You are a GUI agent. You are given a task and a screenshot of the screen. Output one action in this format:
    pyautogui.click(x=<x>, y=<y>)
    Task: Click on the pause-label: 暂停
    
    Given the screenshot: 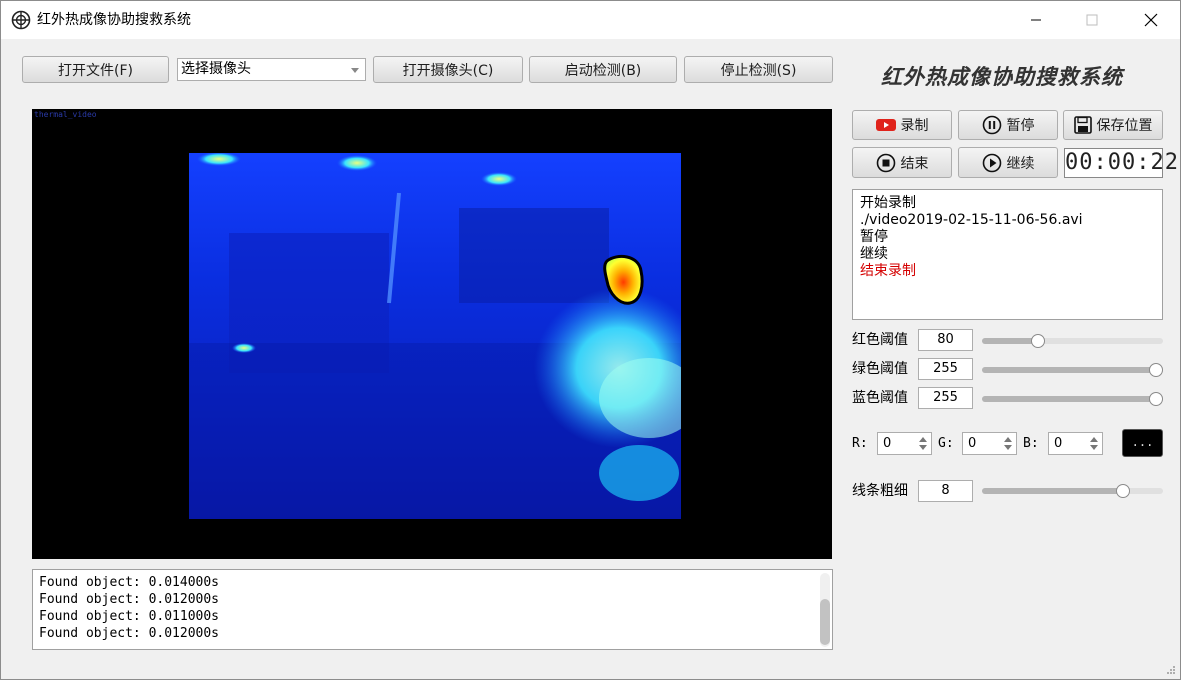 What is the action you would take?
    pyautogui.click(x=1020, y=126)
    